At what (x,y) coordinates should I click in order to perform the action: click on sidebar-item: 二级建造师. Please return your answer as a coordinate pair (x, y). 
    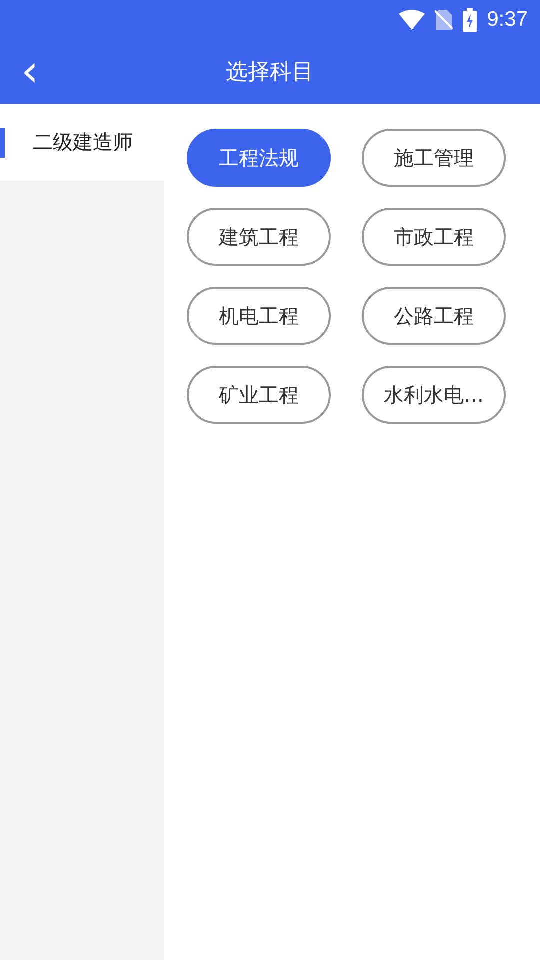
    Looking at the image, I should click on (82, 142).